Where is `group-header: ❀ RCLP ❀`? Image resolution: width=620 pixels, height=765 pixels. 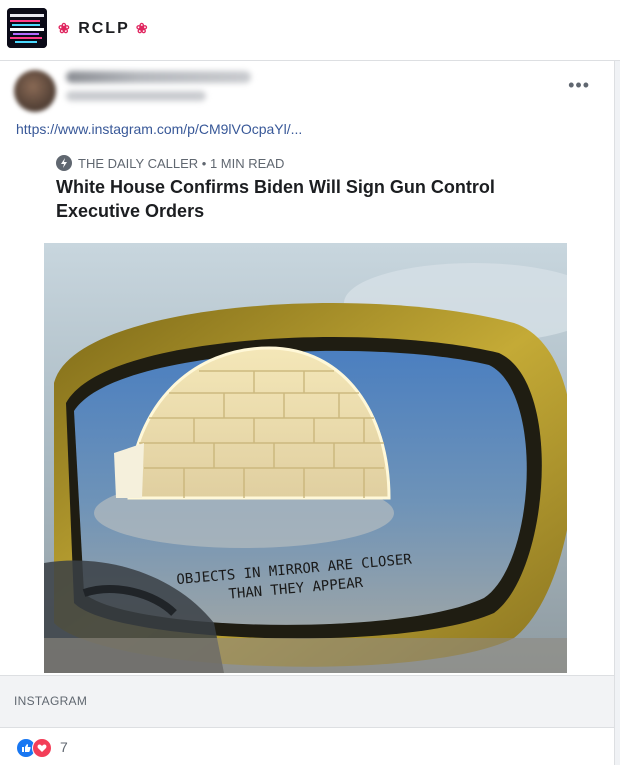
group-header: ❀ RCLP ❀ is located at coordinates (310, 30).